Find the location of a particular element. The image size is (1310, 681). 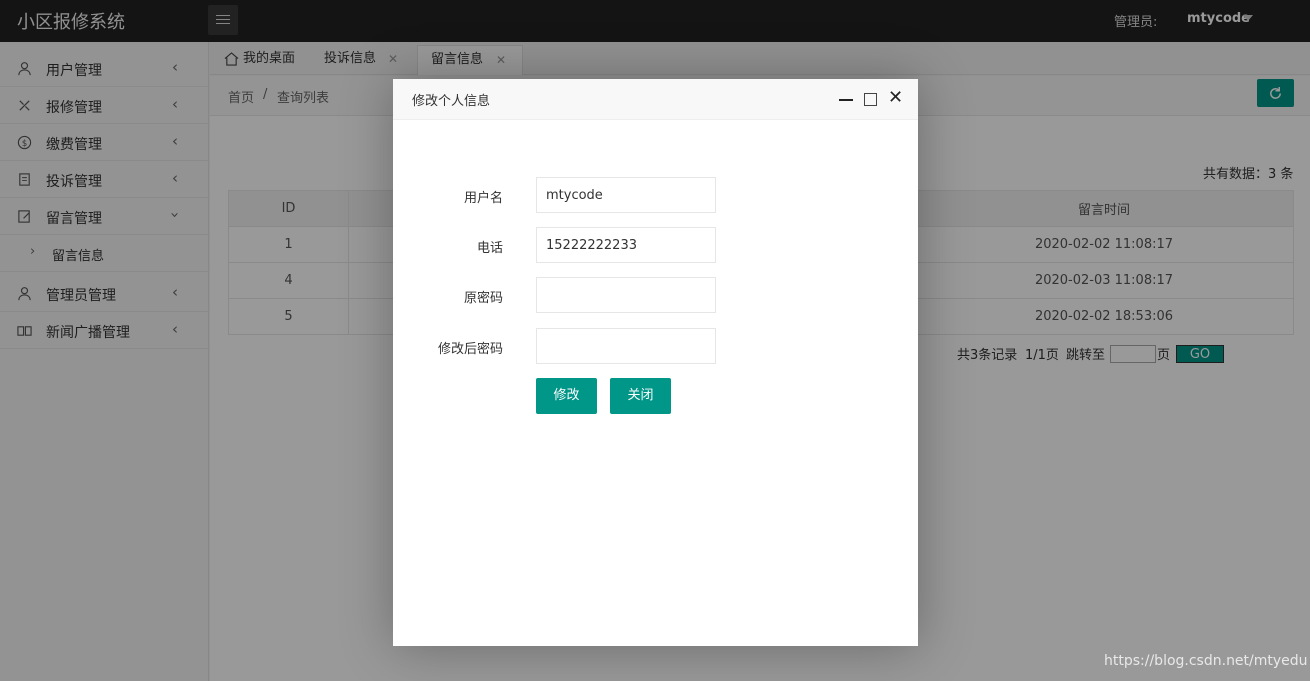

phone-field is located at coordinates (626, 245).